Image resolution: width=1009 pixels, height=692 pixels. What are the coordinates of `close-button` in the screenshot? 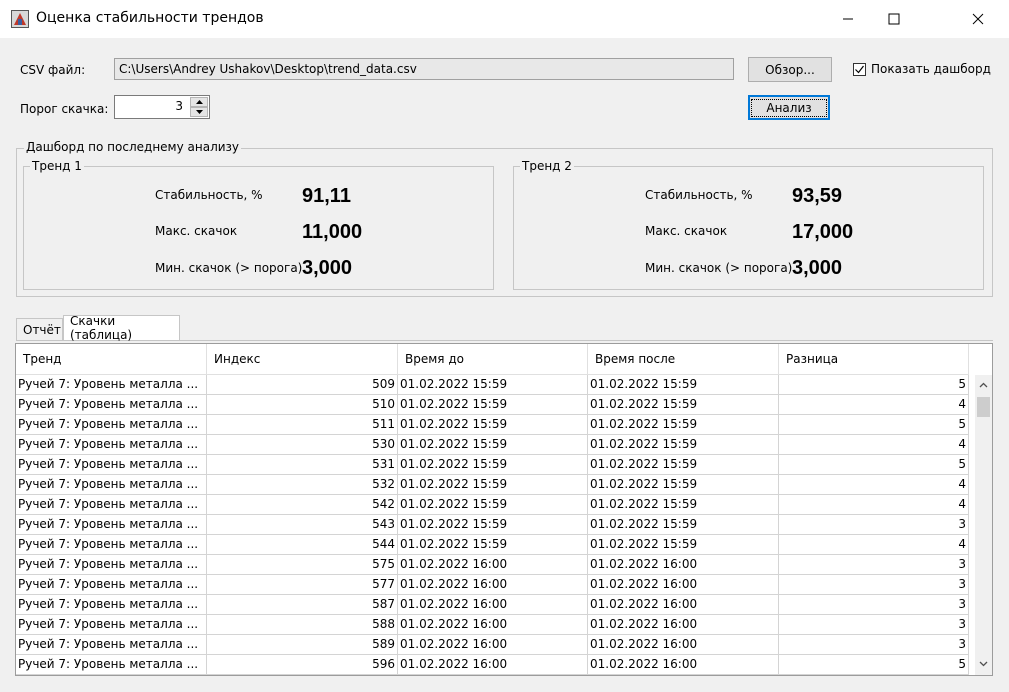 It's located at (978, 19).